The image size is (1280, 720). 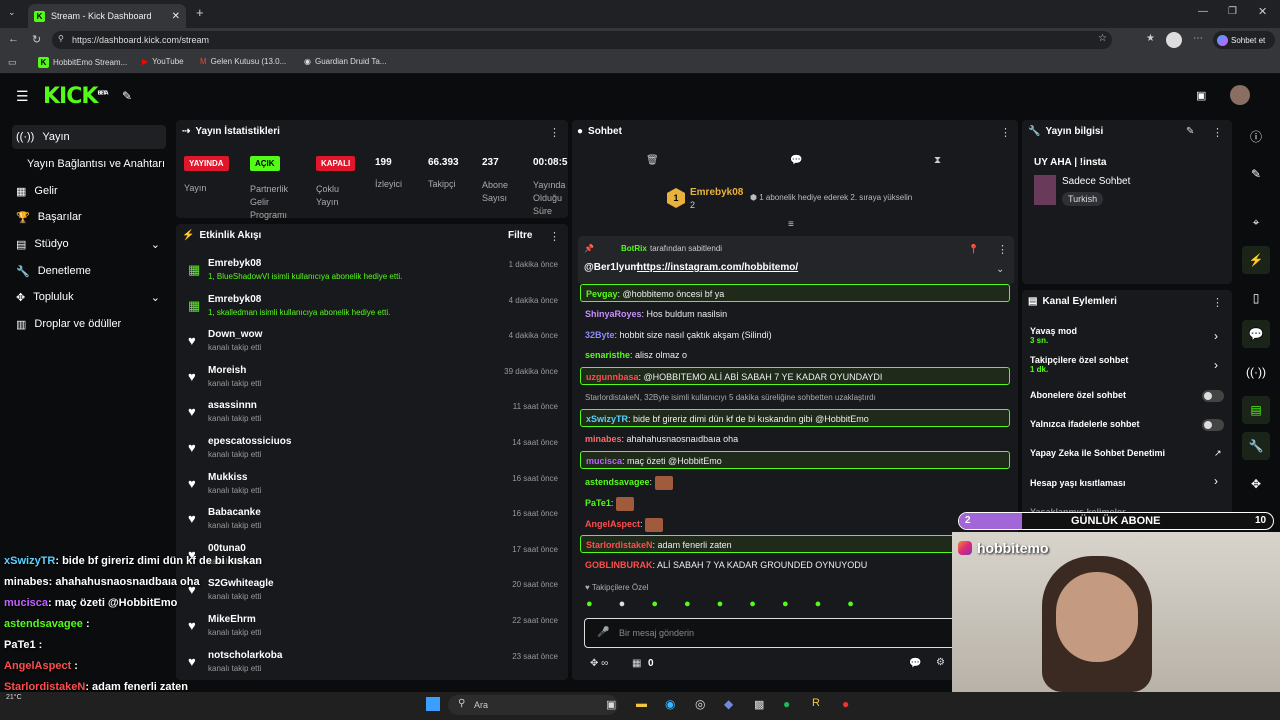 I want to click on chat-message: Pevgay: @hobbitemo öncesi bf ya, so click(x=795, y=293).